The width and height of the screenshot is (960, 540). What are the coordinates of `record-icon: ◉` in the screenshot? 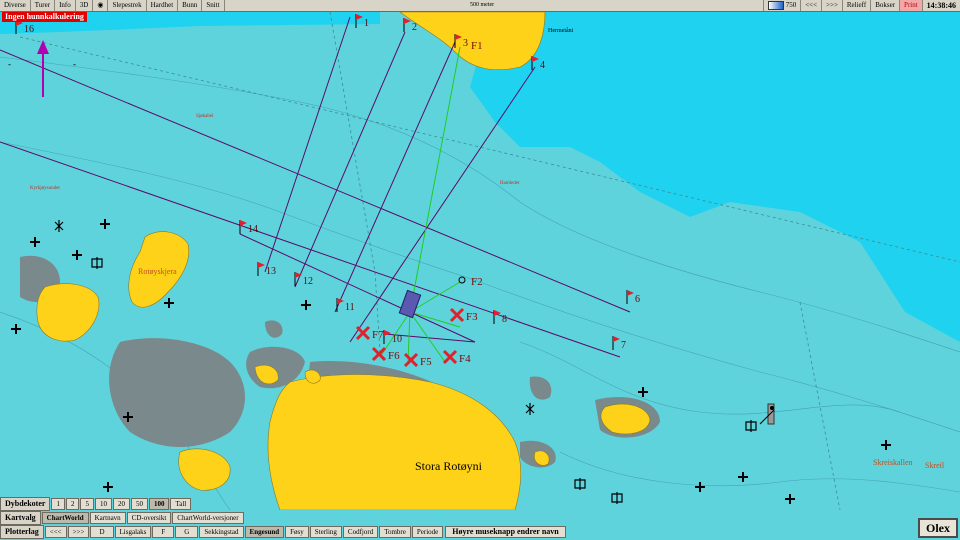 It's located at (101, 5).